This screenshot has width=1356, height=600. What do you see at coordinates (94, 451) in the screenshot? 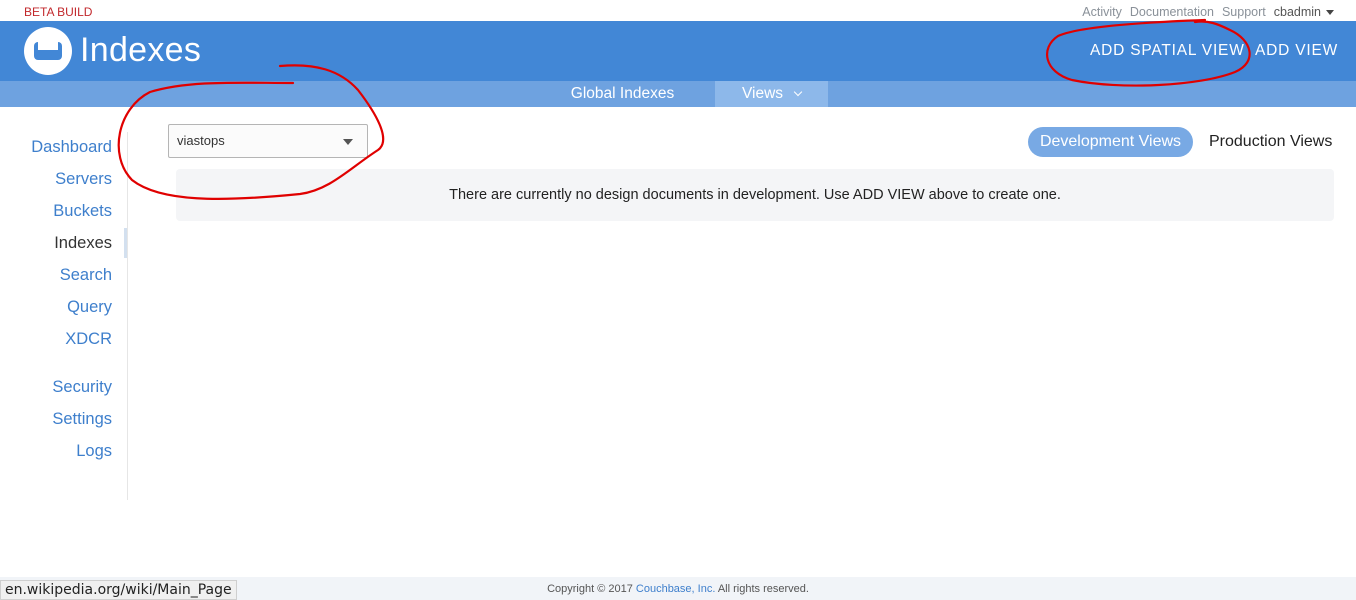
I see `sidebar-item-logs: Logs` at bounding box center [94, 451].